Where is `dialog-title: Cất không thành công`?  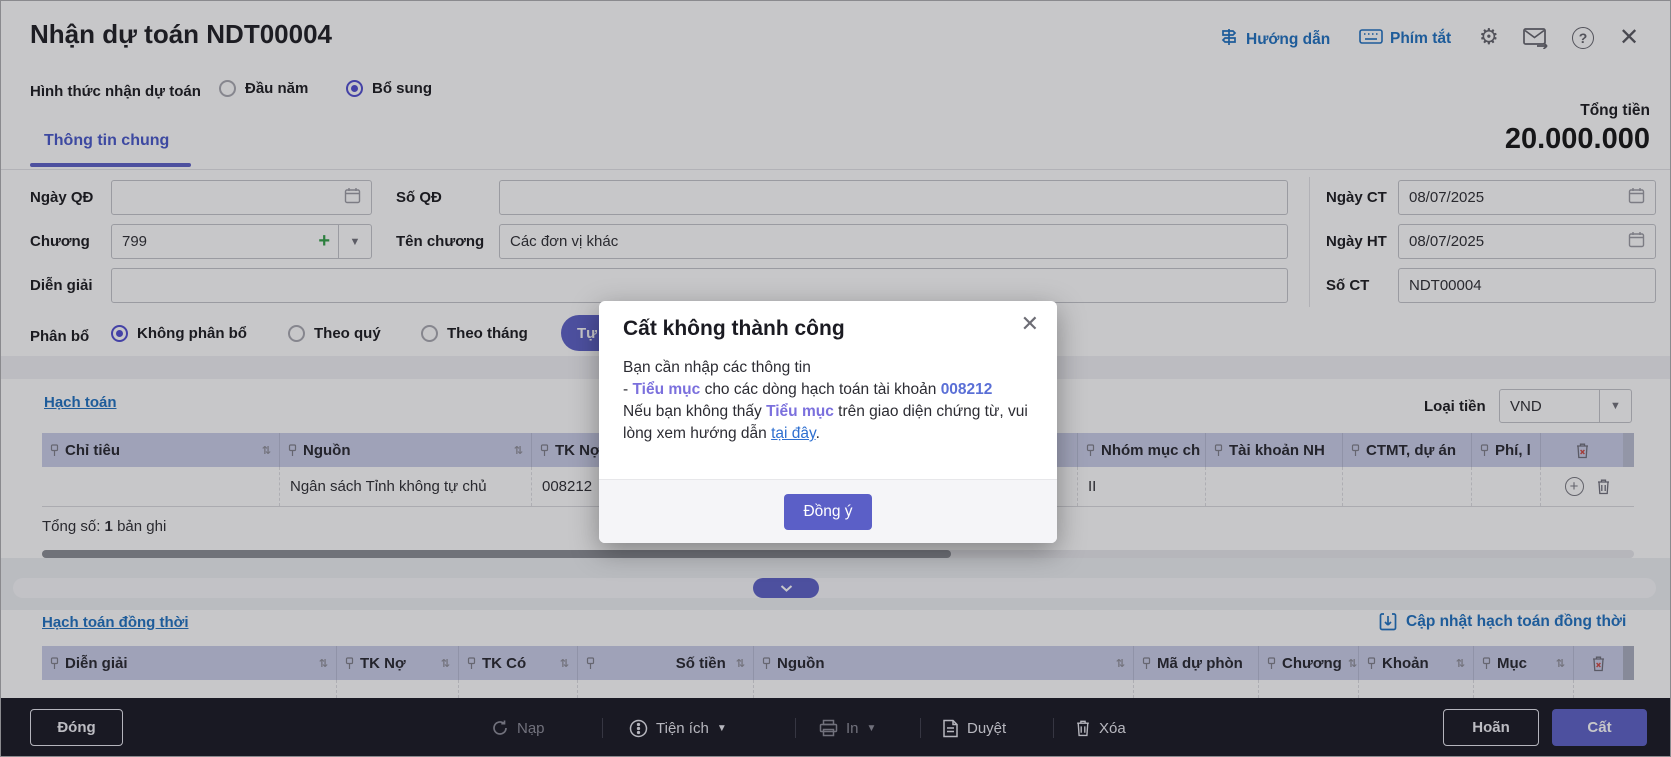 dialog-title: Cất không thành công is located at coordinates (734, 328).